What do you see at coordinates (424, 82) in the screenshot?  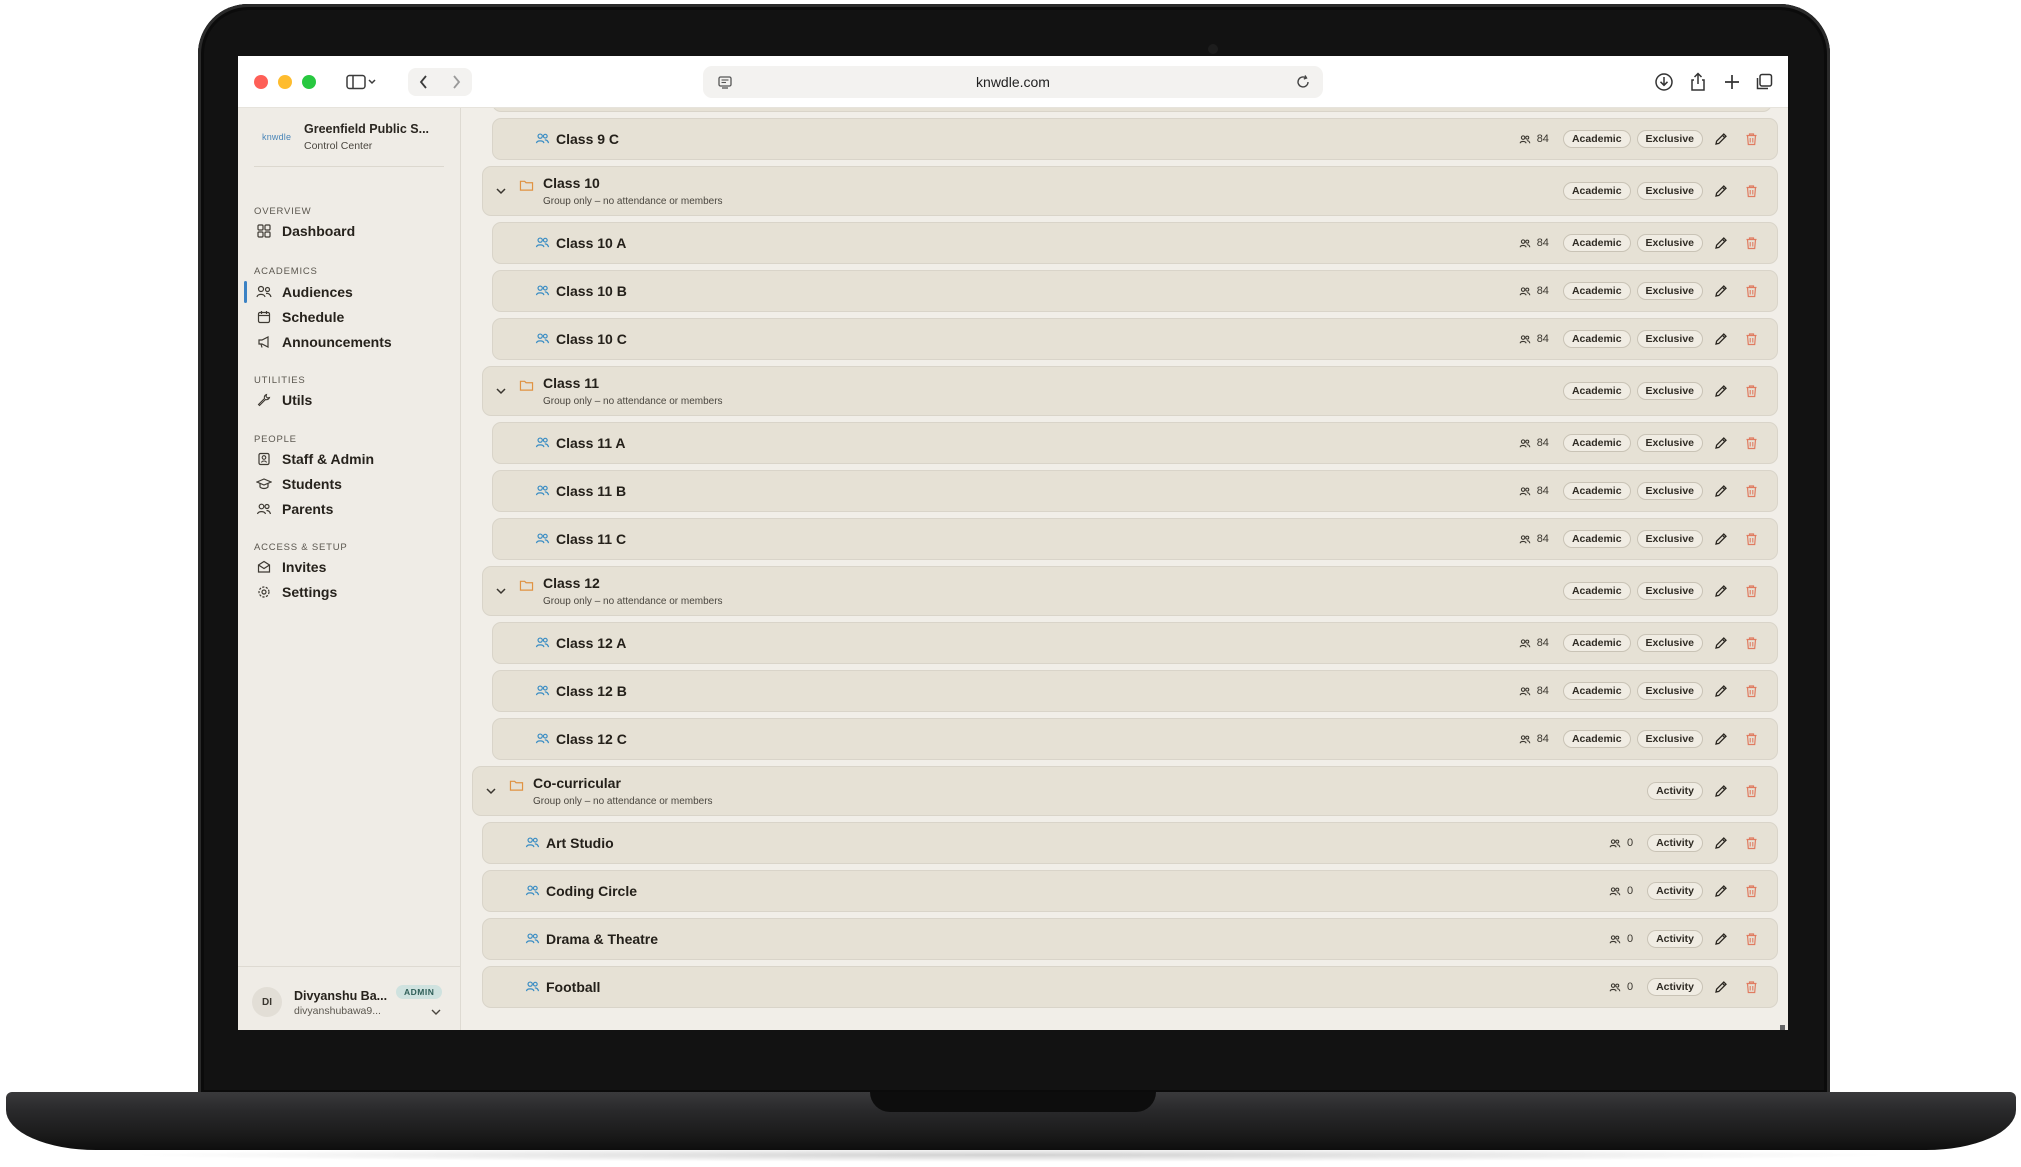 I see `back-button` at bounding box center [424, 82].